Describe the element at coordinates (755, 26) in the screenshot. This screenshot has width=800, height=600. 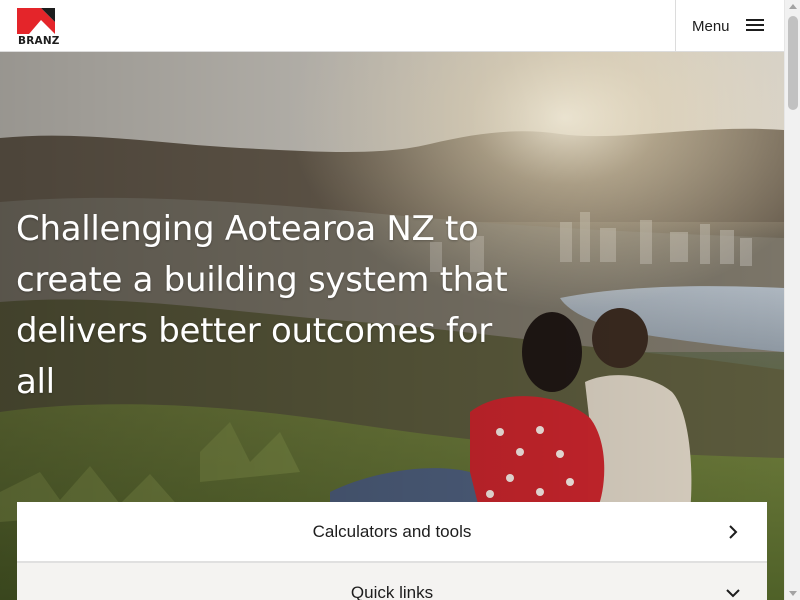
I see `hamburger-icon` at that location.